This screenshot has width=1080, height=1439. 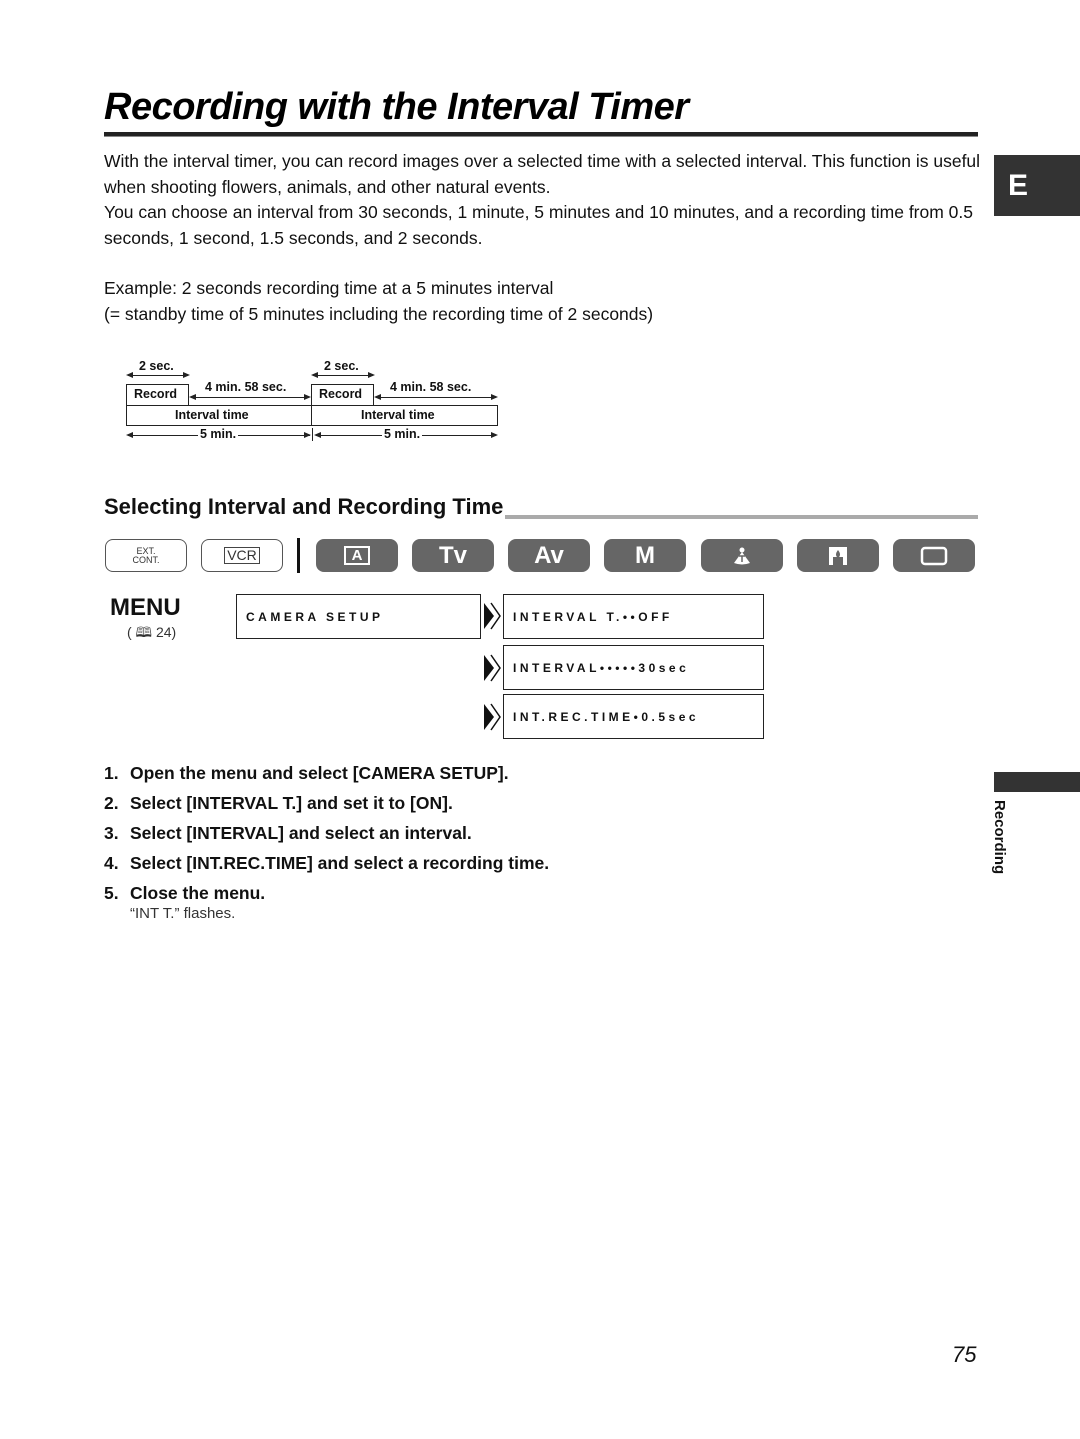 What do you see at coordinates (183, 913) in the screenshot?
I see `step-note: “INT T.” flashes.` at bounding box center [183, 913].